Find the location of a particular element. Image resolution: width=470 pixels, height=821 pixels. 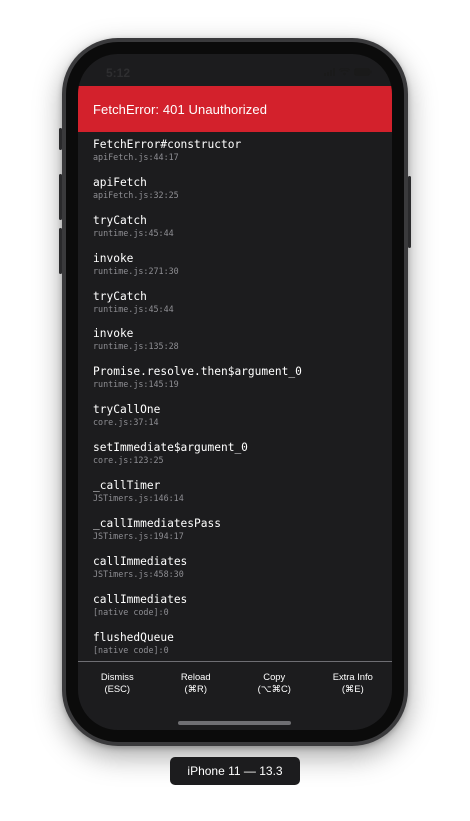

stack-frame: invoke runtime.js:271:30 is located at coordinates (235, 271).